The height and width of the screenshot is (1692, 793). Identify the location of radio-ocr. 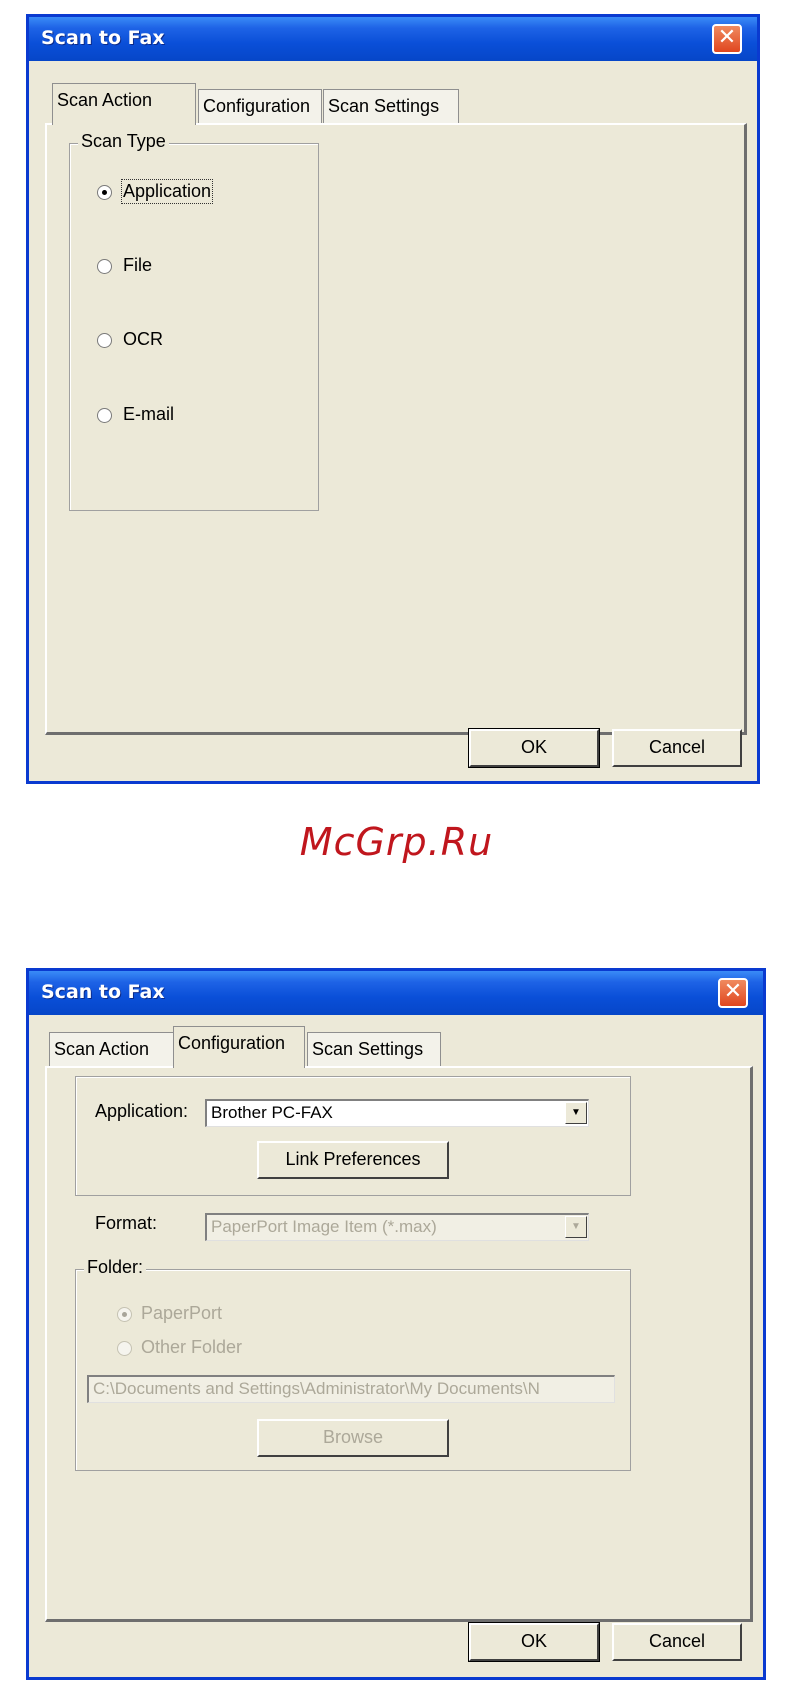
(104, 340).